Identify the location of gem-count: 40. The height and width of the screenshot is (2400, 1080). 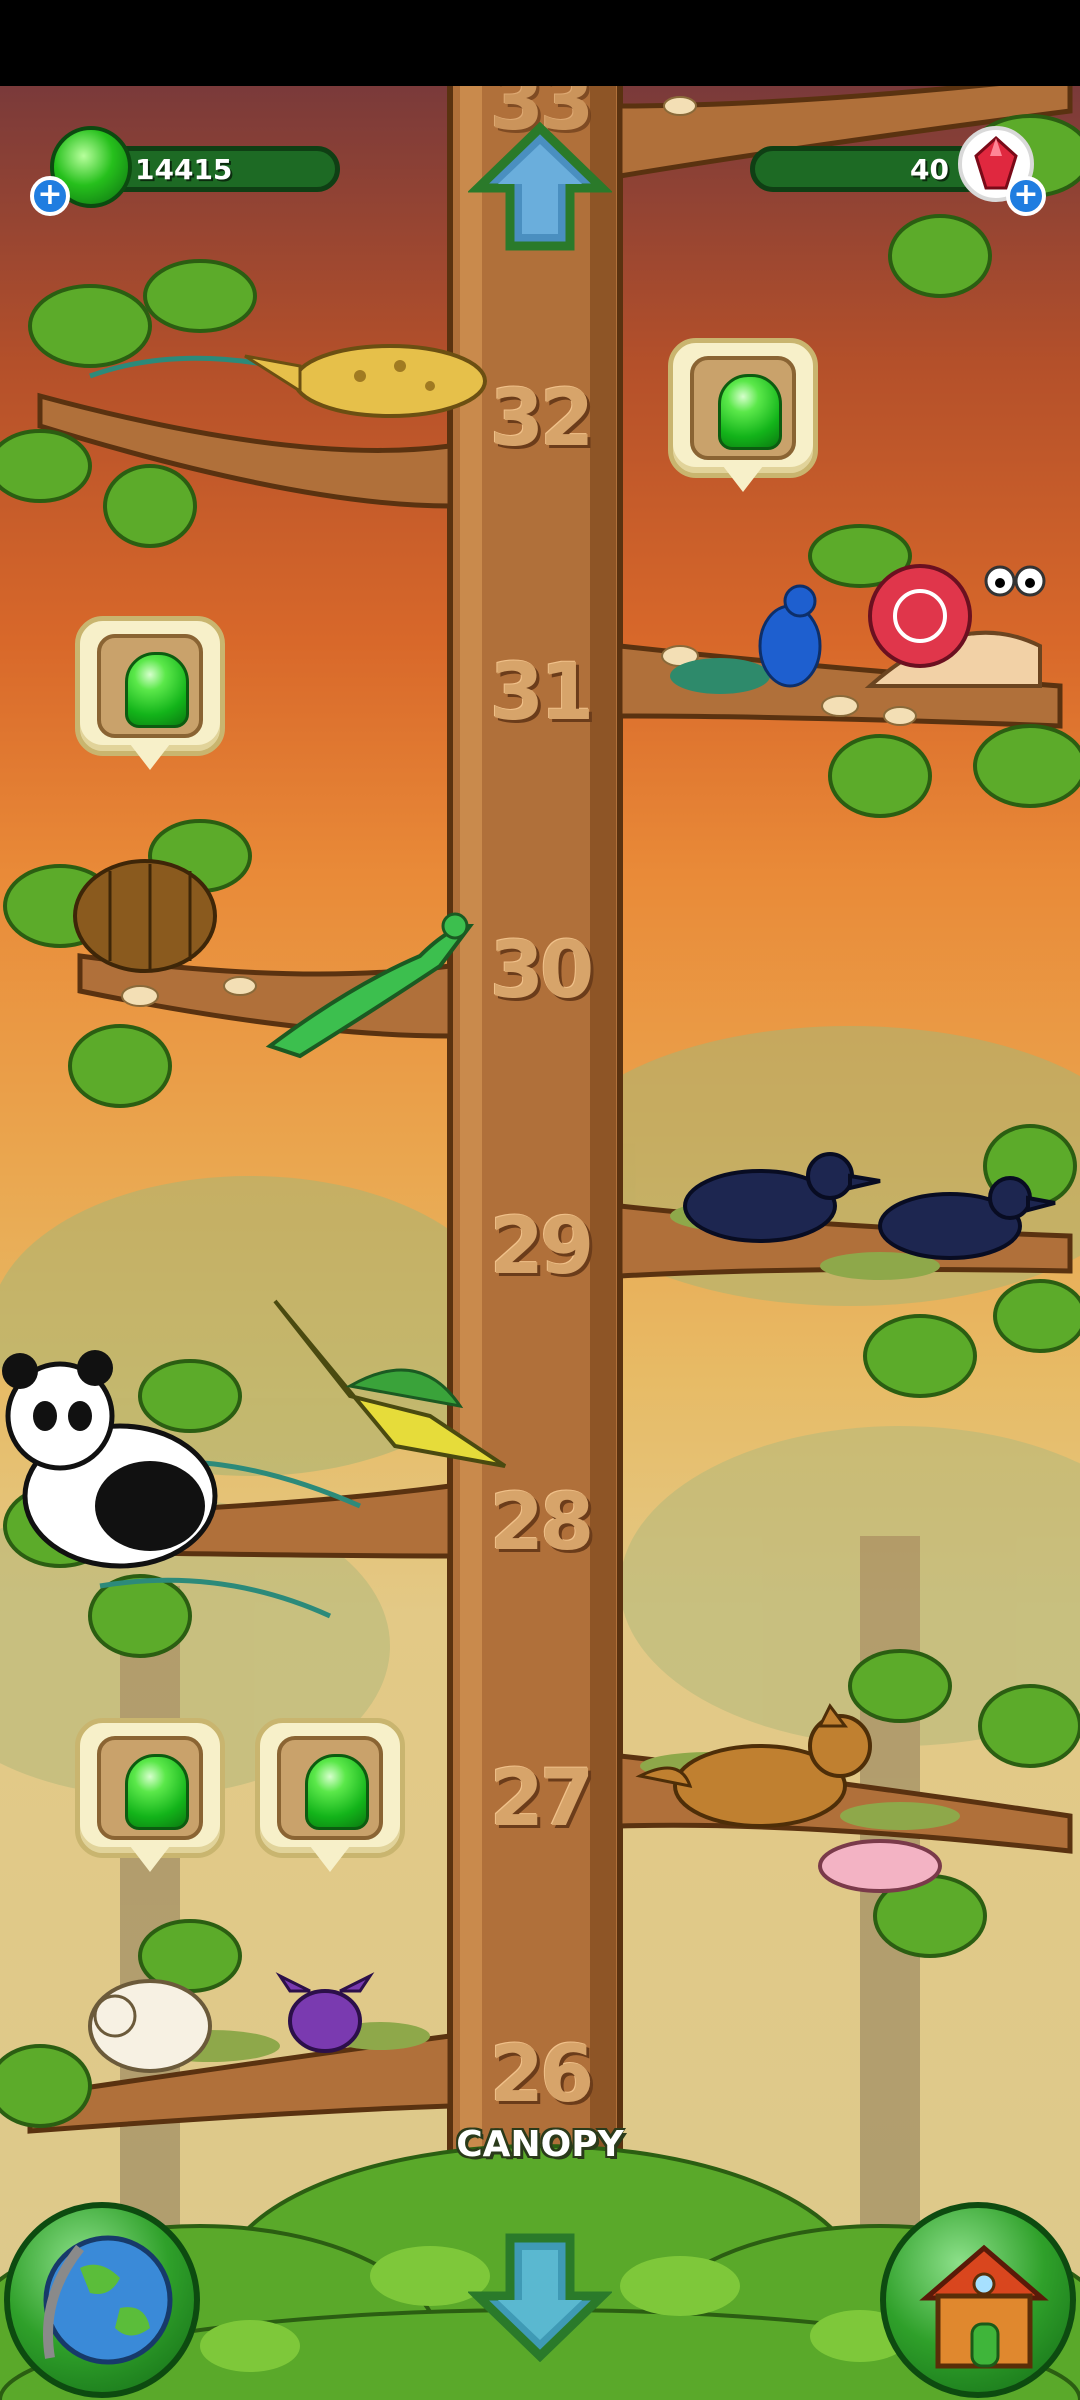
(929, 169).